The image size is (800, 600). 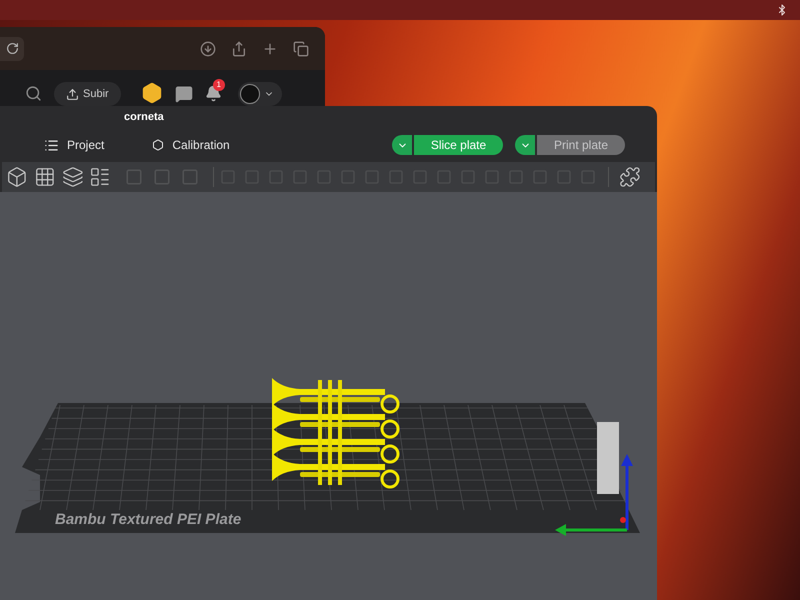 What do you see at coordinates (782, 10) in the screenshot?
I see `bluetooth-icon` at bounding box center [782, 10].